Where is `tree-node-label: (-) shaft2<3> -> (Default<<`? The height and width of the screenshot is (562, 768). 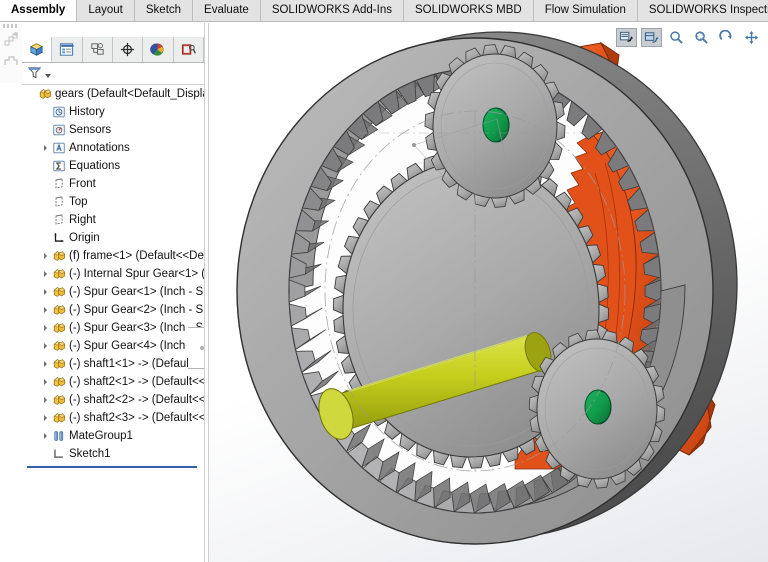
tree-node-label: (-) shaft2<3> -> (Default<< is located at coordinates (136, 418).